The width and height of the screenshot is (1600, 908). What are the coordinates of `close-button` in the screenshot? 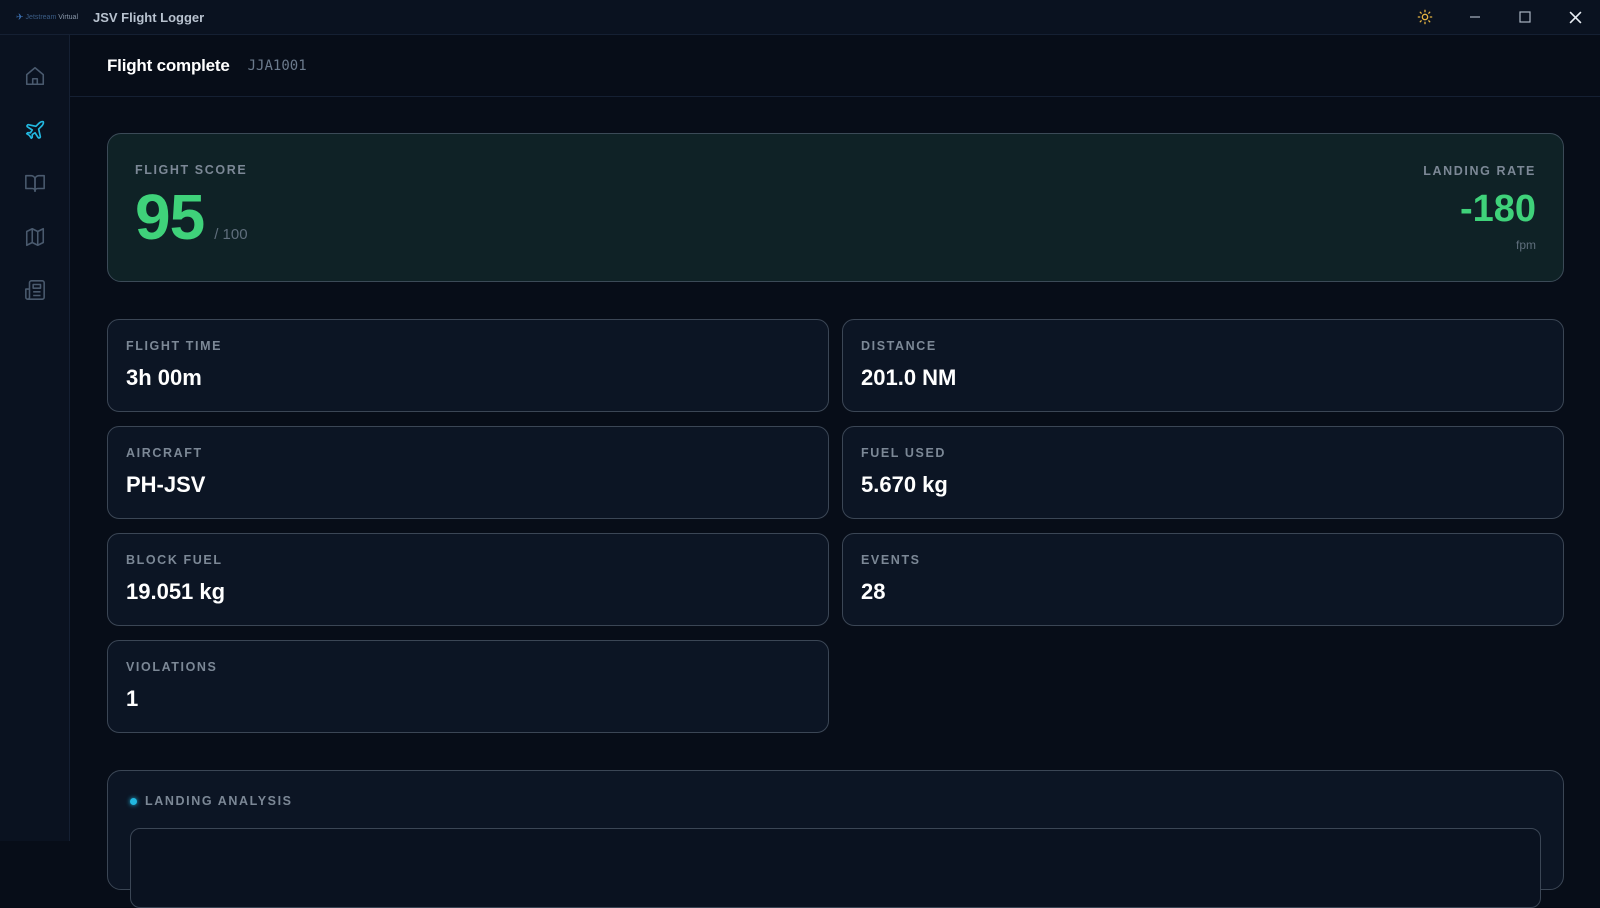 It's located at (1575, 17).